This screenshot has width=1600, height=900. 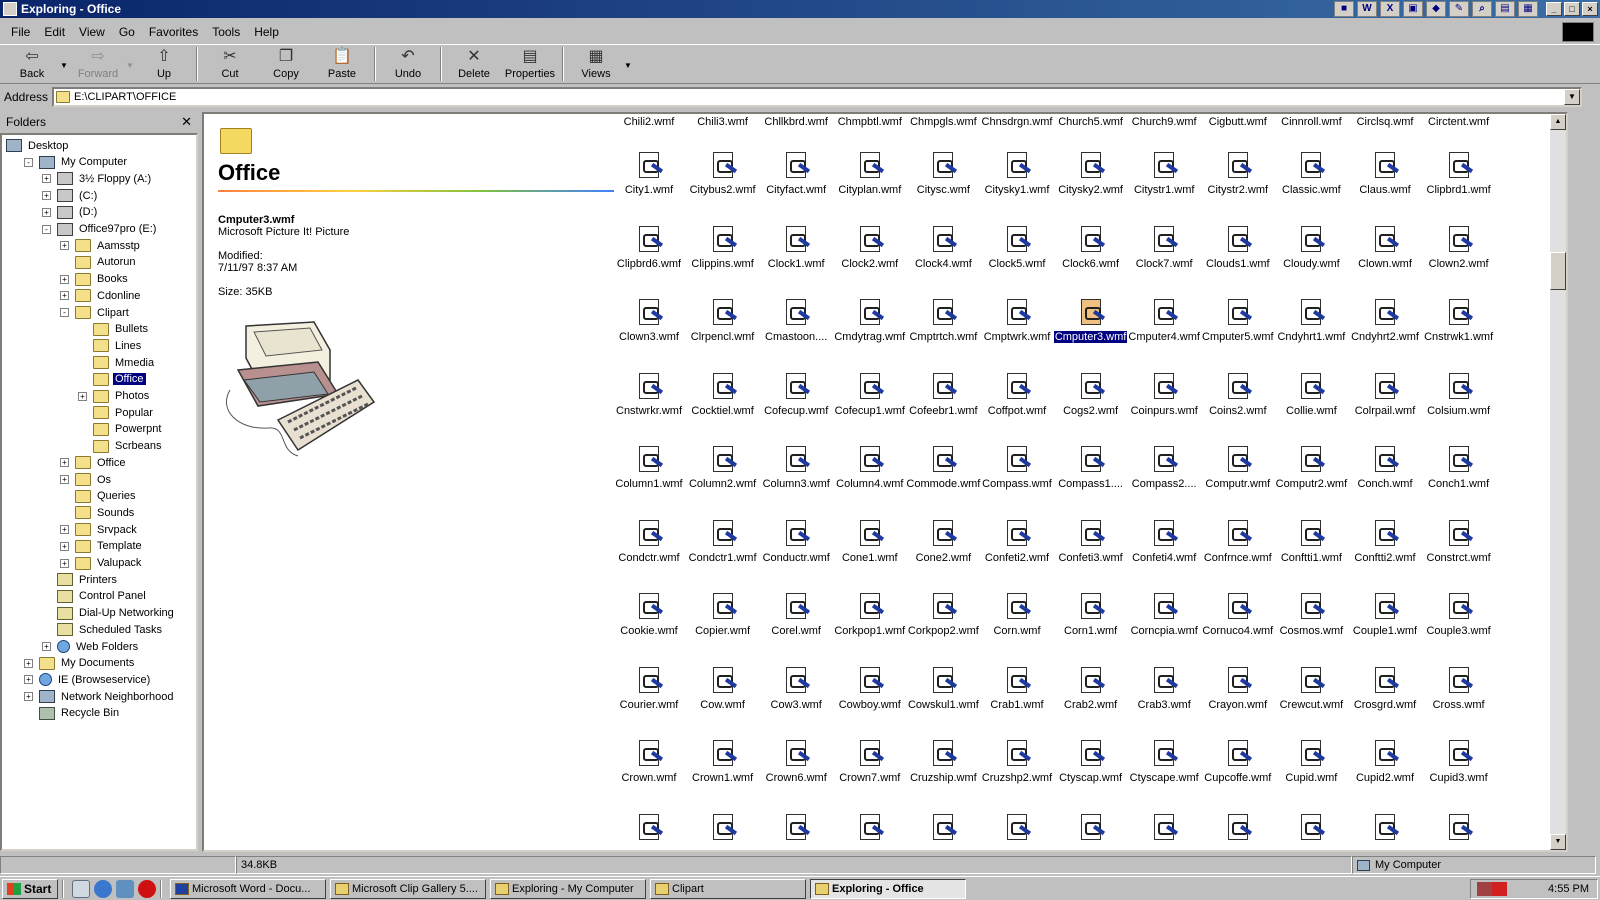 What do you see at coordinates (943, 321) in the screenshot?
I see `file-item: Cmptrtch.wmf` at bounding box center [943, 321].